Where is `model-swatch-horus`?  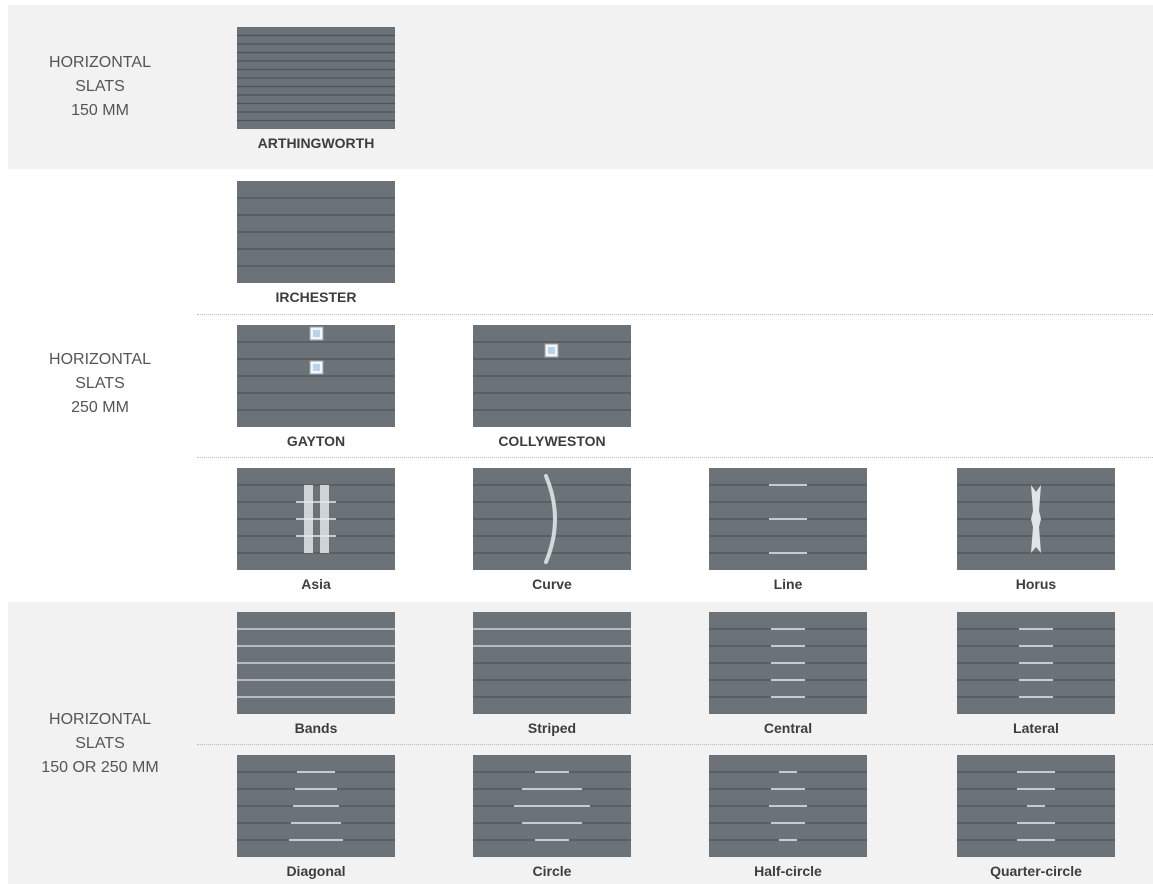 model-swatch-horus is located at coordinates (1036, 519).